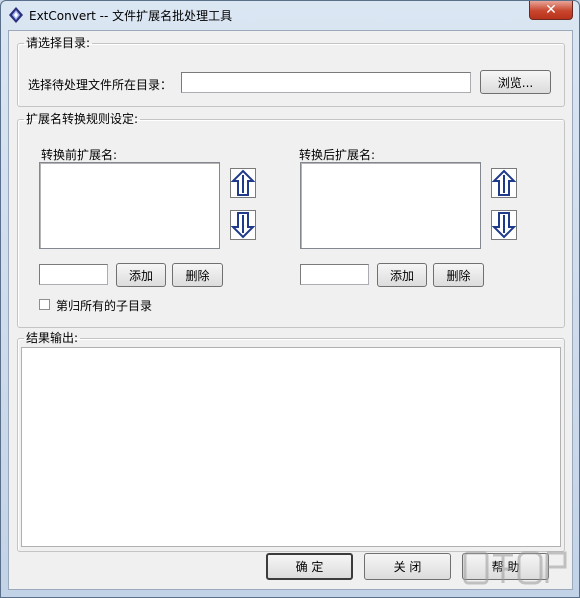 This screenshot has height=598, width=580. What do you see at coordinates (515, 568) in the screenshot?
I see `watermark-logo` at bounding box center [515, 568].